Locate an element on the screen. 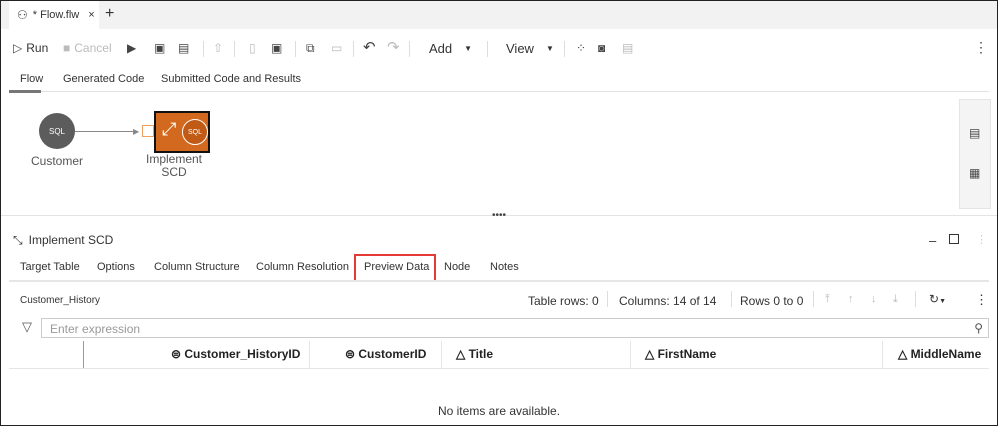  row-header-divider is located at coordinates (83, 354).